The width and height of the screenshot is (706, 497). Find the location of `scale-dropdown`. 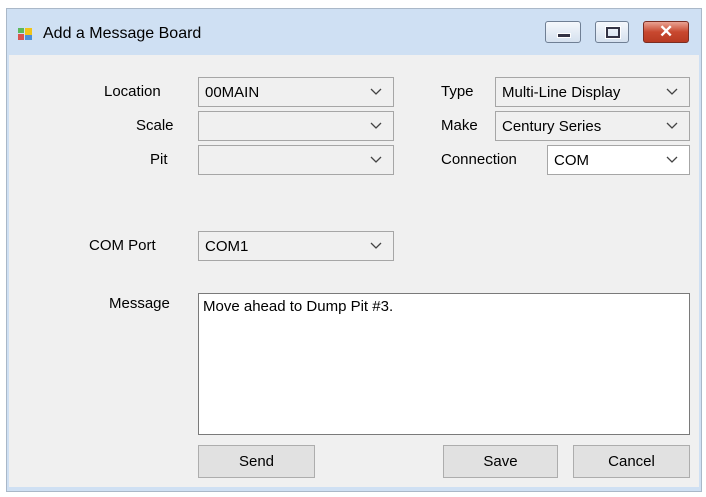

scale-dropdown is located at coordinates (296, 126).